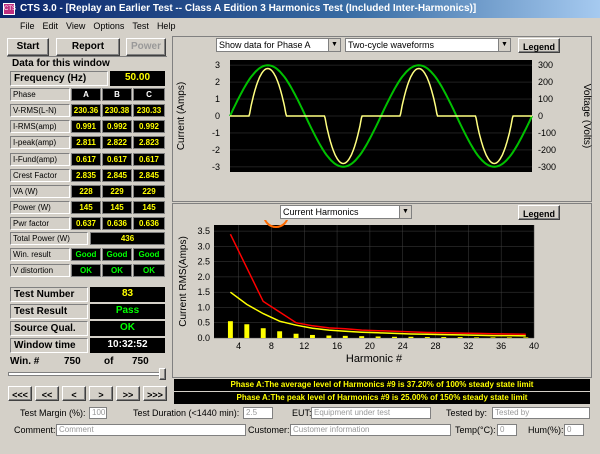 This screenshot has height=454, width=600. I want to click on menu-test: Test, so click(140, 26).